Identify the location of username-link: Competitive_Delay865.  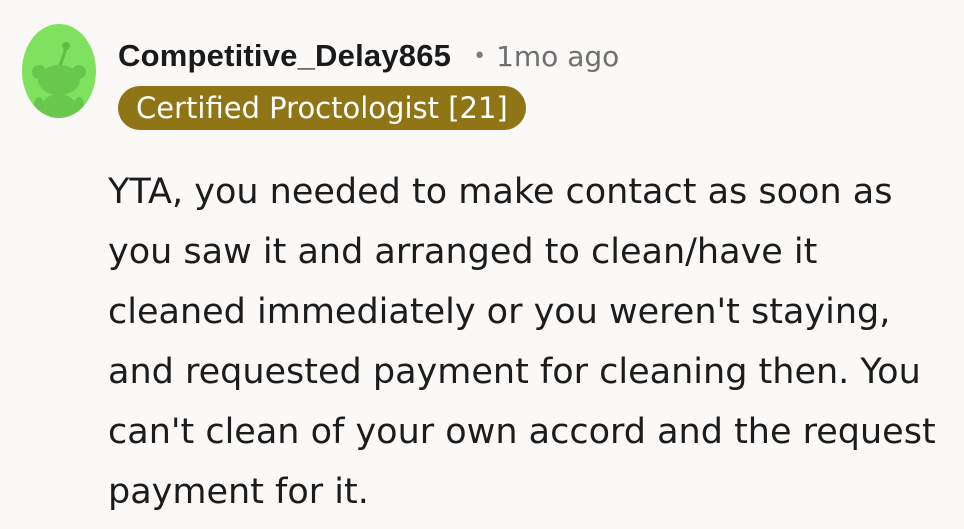
(284, 56).